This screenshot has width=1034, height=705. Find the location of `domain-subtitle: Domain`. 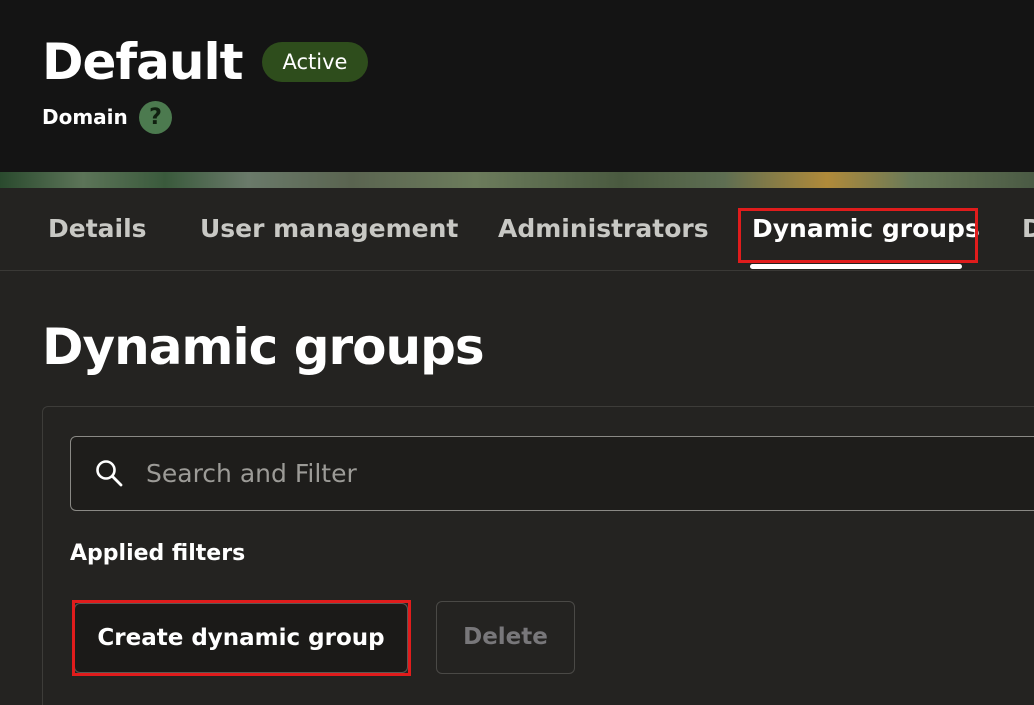

domain-subtitle: Domain is located at coordinates (85, 117).